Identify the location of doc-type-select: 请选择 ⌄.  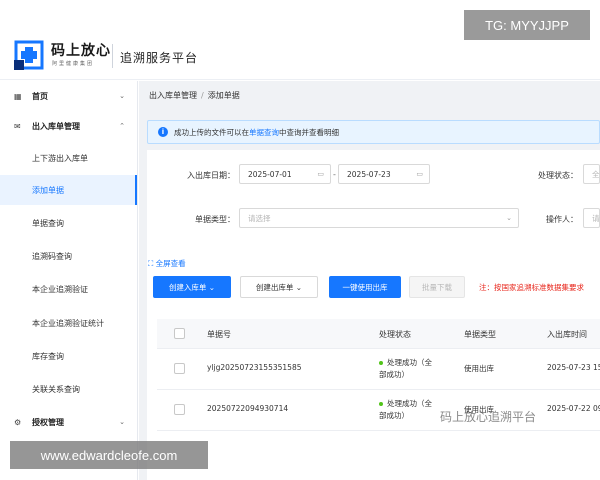
(379, 218).